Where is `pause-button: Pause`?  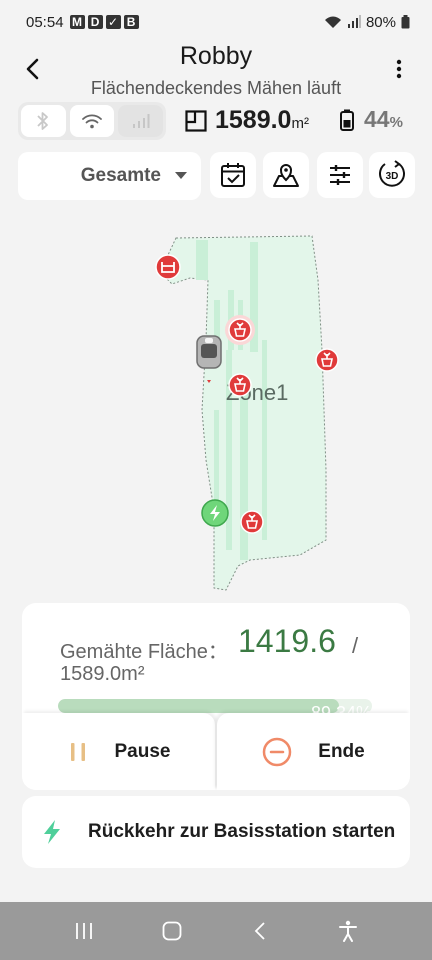
pause-button: Pause is located at coordinates (118, 751).